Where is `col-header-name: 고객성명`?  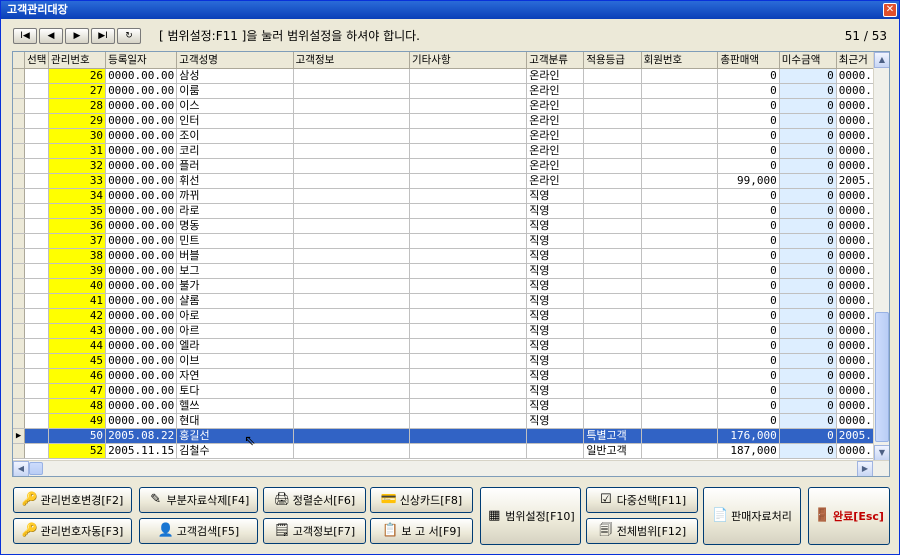
col-header-name: 고객성명 is located at coordinates (235, 60).